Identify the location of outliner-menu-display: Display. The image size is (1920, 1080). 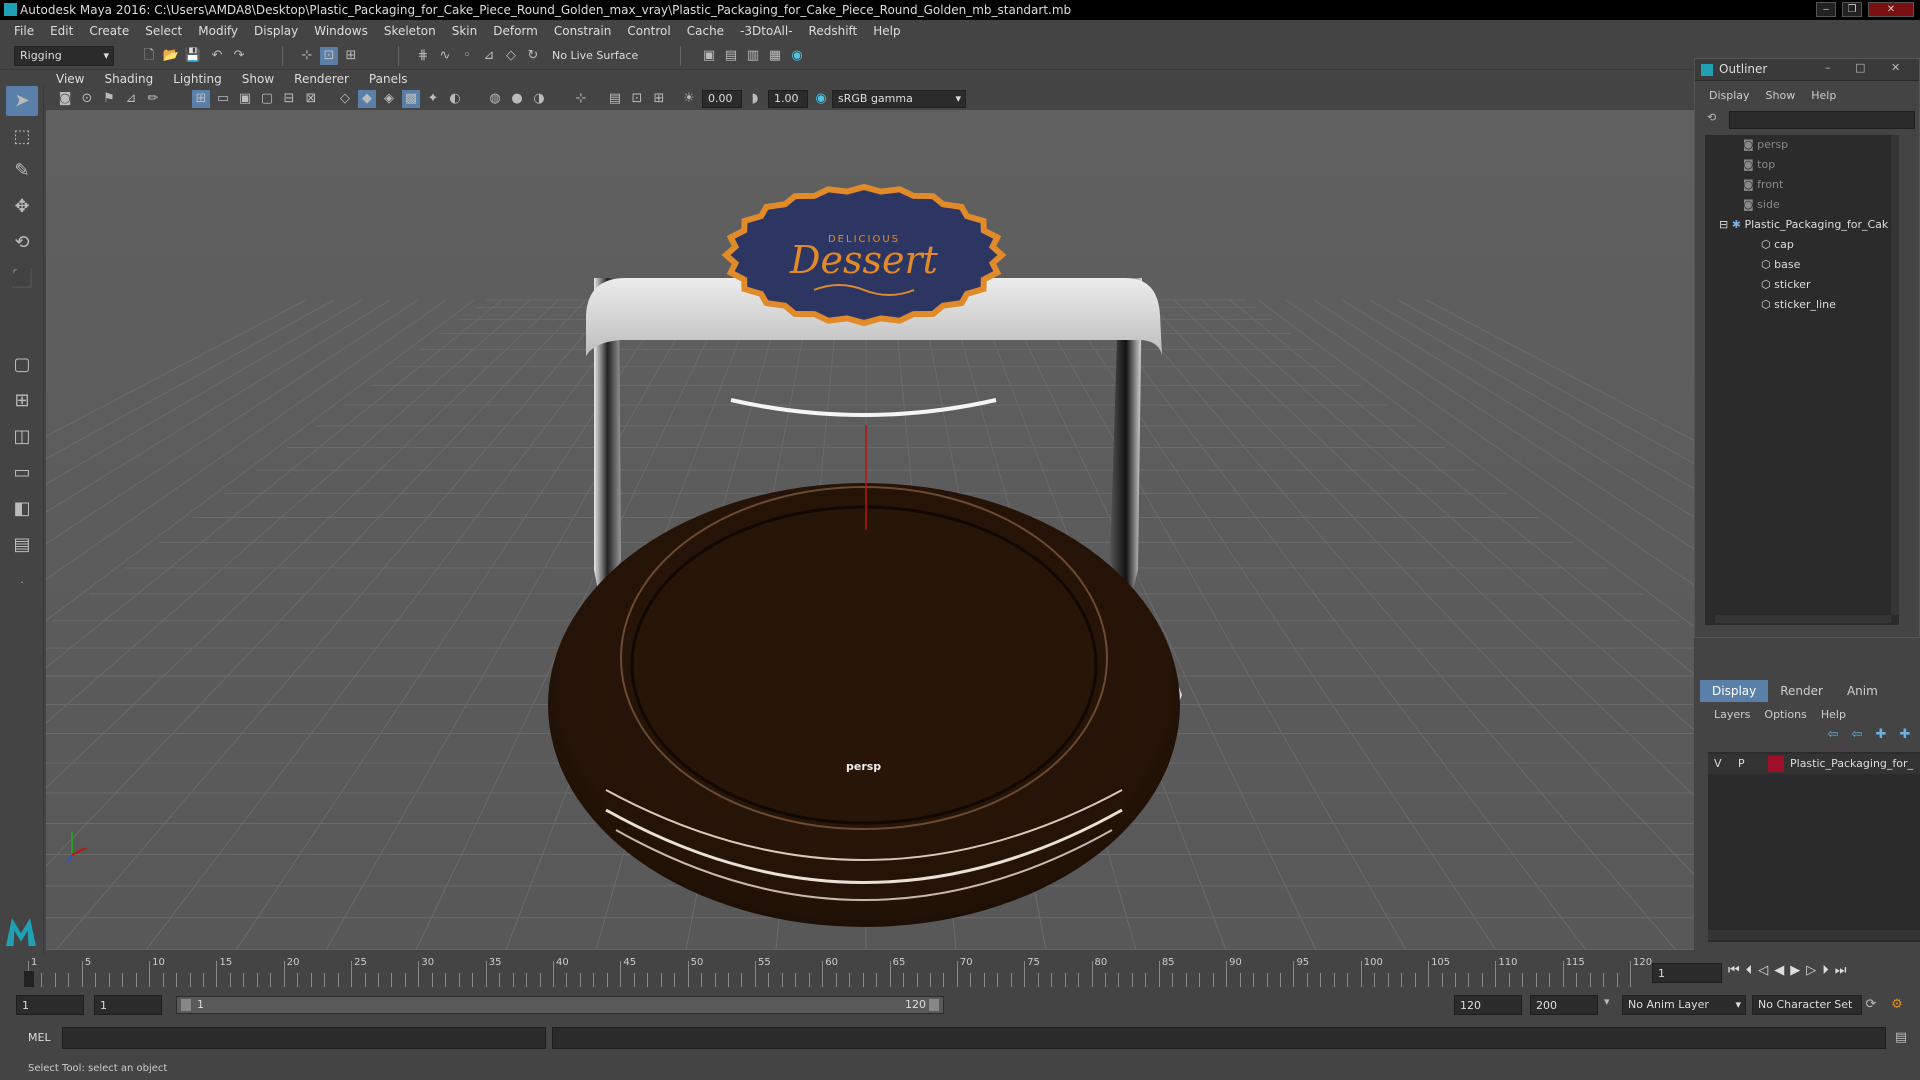
(1729, 95).